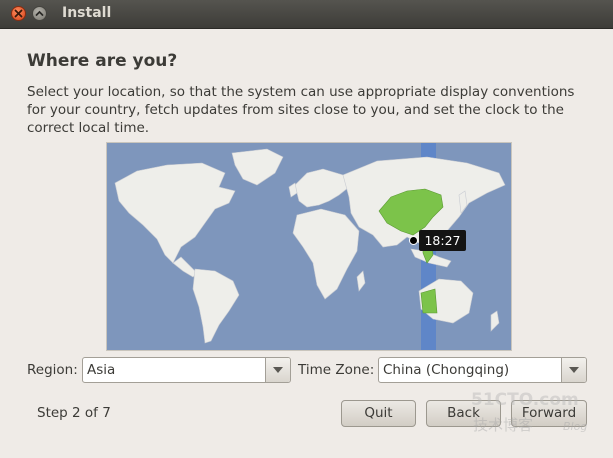 The image size is (613, 458). What do you see at coordinates (446, 370) in the screenshot?
I see `timezone-select-value: China (Chongqing)` at bounding box center [446, 370].